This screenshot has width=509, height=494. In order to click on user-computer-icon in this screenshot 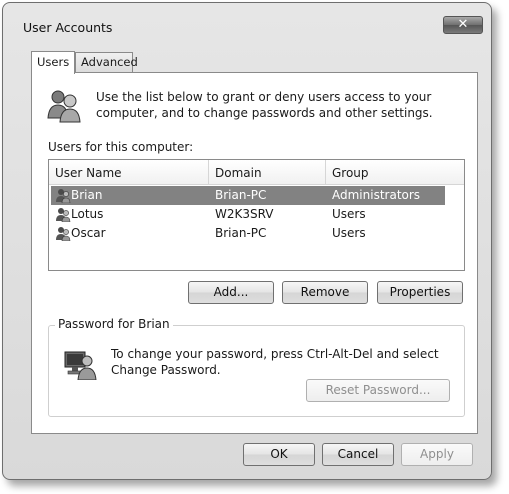, I will do `click(80, 363)`.